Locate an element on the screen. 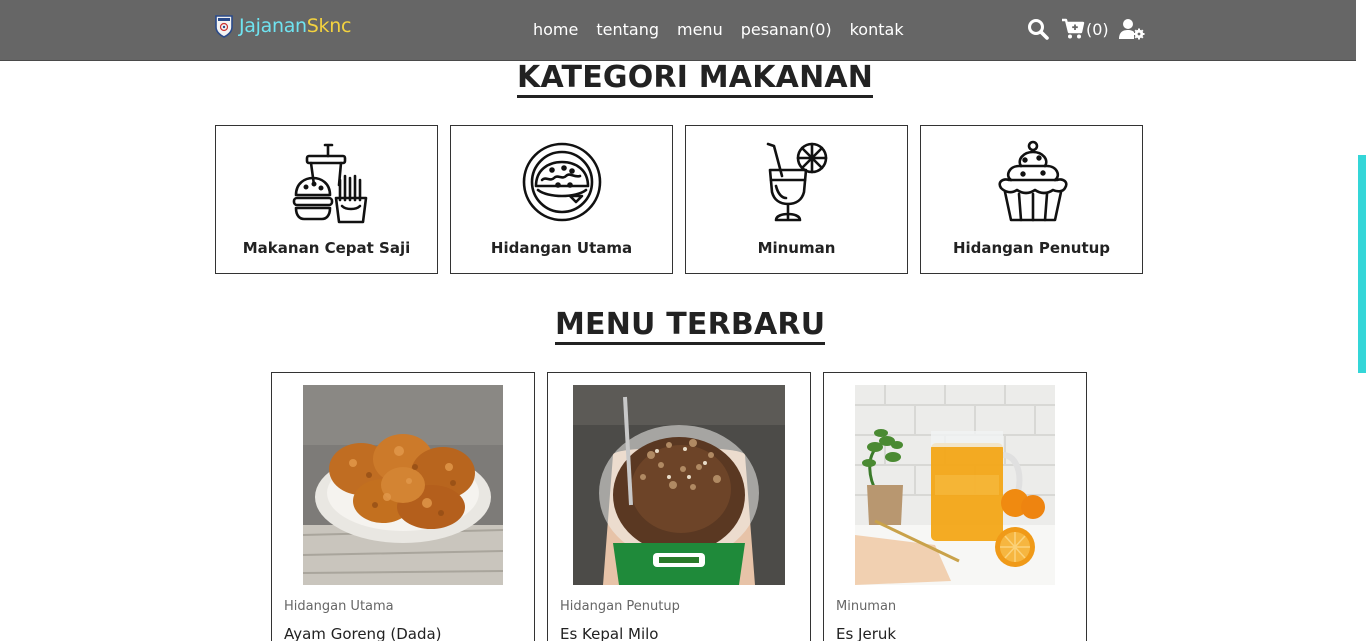 The image size is (1366, 641). nav-icons: (0) is located at coordinates (1086, 29).